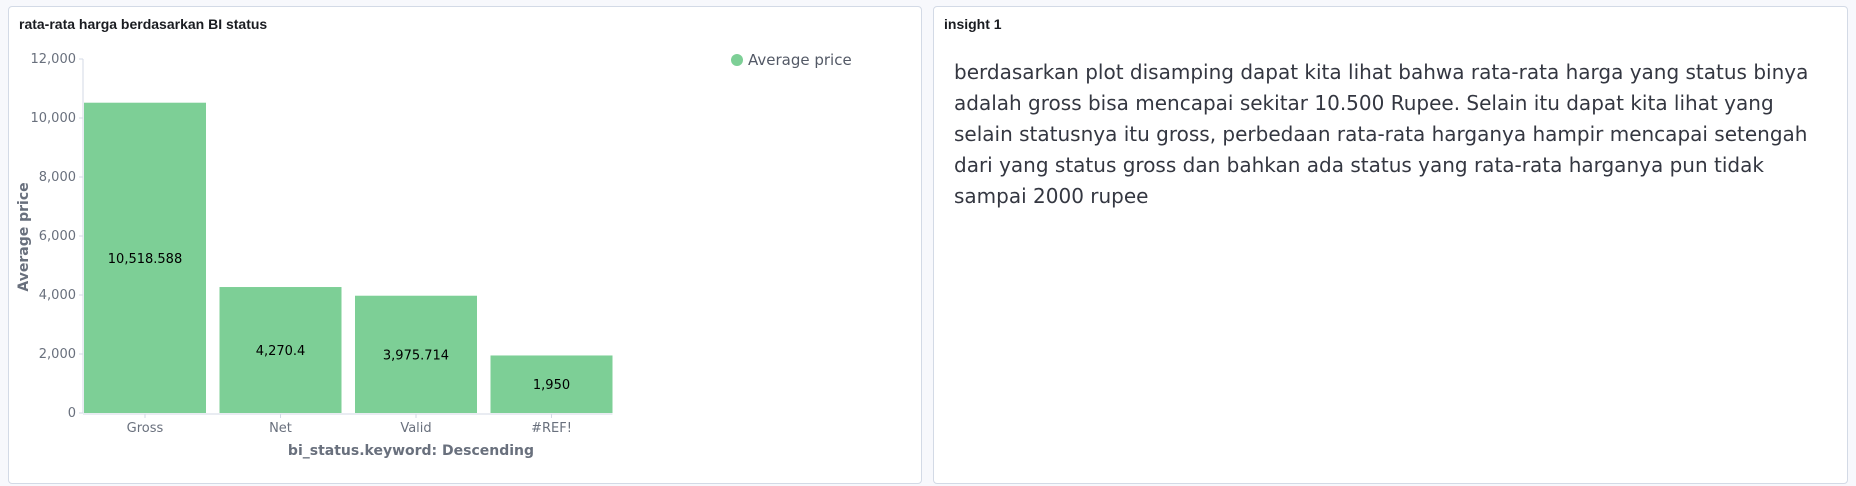 This screenshot has height=486, width=1856. I want to click on x-tick-label: Gross, so click(145, 428).